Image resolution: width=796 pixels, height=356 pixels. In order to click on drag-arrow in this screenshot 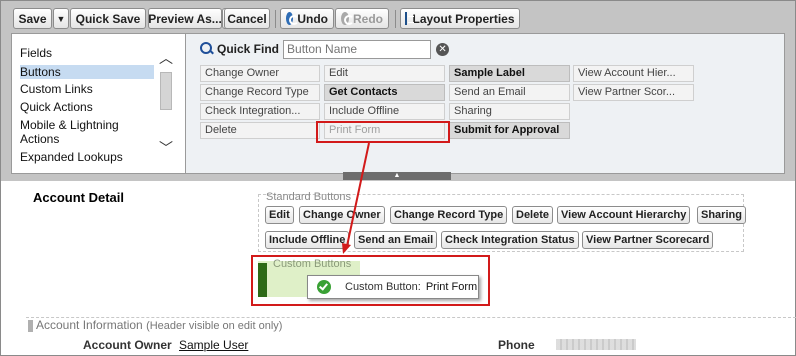, I will do `click(356, 198)`.